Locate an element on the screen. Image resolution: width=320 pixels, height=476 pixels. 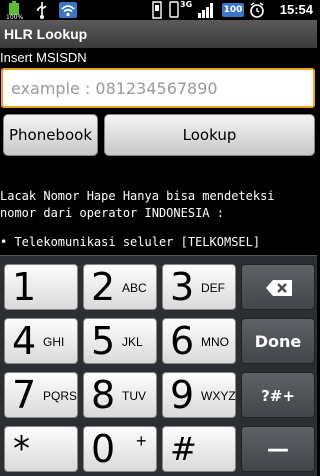
app-title: HLR Lookup is located at coordinates (158, 34).